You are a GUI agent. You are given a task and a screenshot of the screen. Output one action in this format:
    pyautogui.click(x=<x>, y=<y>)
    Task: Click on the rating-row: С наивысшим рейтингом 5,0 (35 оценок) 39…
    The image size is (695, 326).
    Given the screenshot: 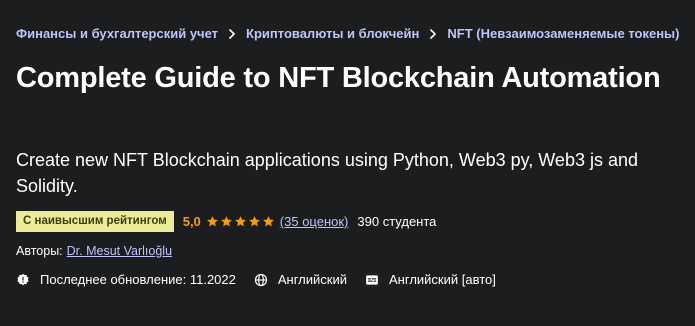 What is the action you would take?
    pyautogui.click(x=226, y=221)
    